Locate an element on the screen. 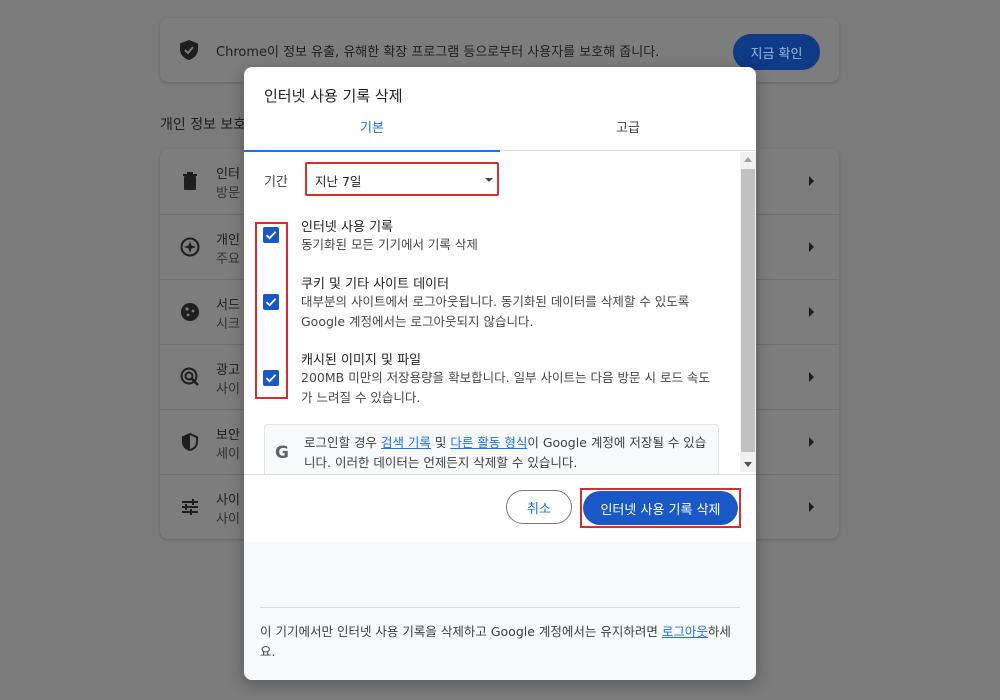 The width and height of the screenshot is (1000, 700). delete-button-highlight: 인터넷 사용 기록 삭제 is located at coordinates (660, 508).